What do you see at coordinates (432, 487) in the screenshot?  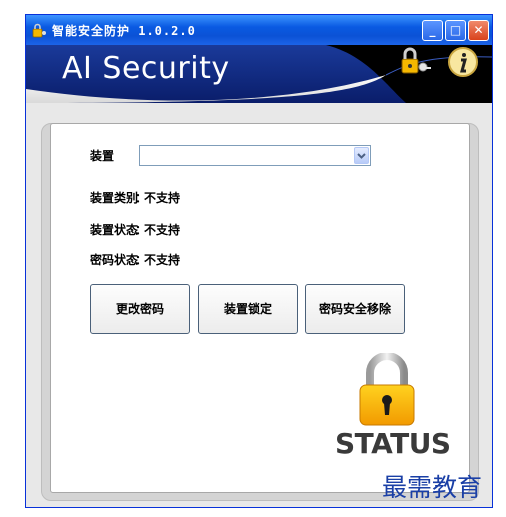 I see `watermark-text: 最需教育` at bounding box center [432, 487].